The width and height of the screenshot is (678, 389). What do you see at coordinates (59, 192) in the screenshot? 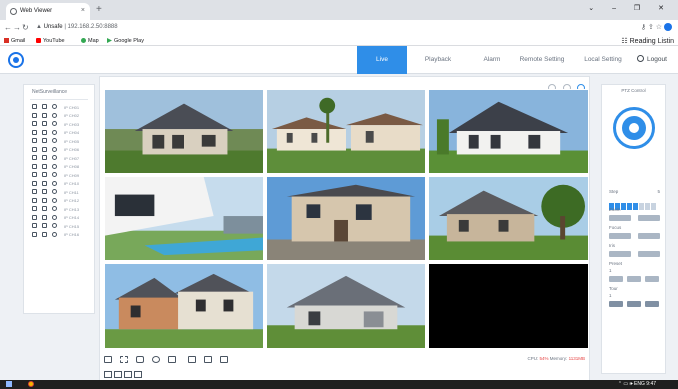
I see `channel-item: IP CH11` at bounding box center [59, 192].